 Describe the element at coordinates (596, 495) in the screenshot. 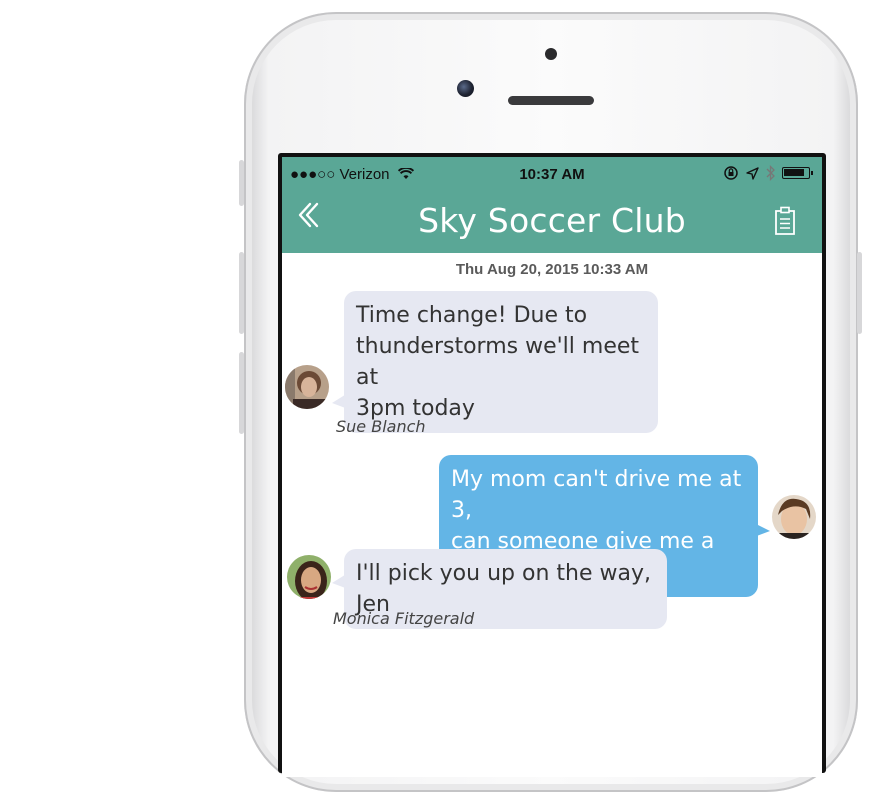

I see `message-line: My mom can't drive me at 3,` at that location.